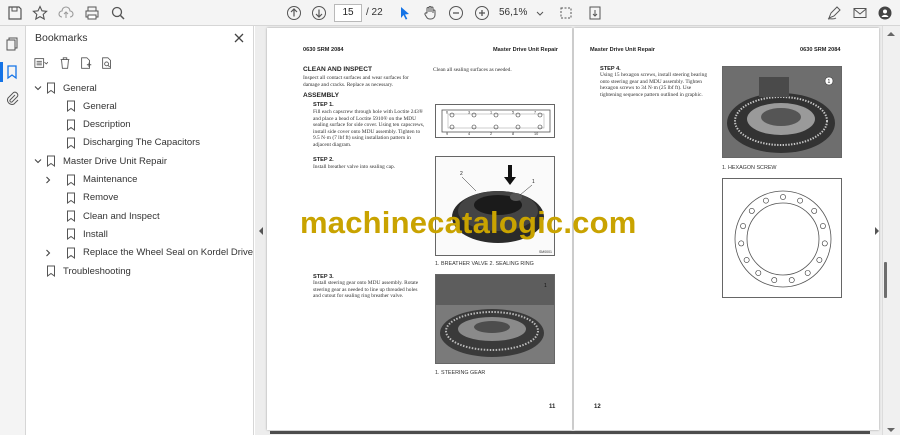 The image size is (900, 435). What do you see at coordinates (525, 50) in the screenshot?
I see `page-header-title: Master Drive Unit Repair` at bounding box center [525, 50].